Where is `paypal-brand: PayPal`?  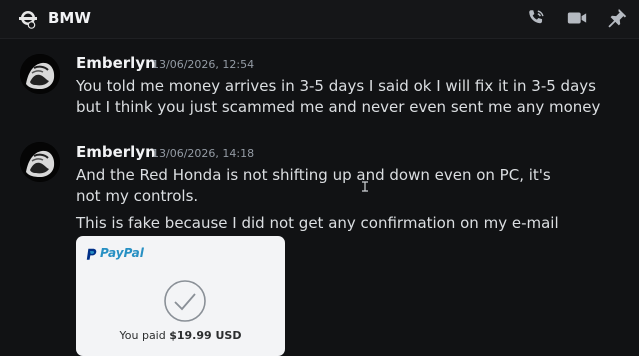
paypal-brand: PayPal is located at coordinates (122, 253).